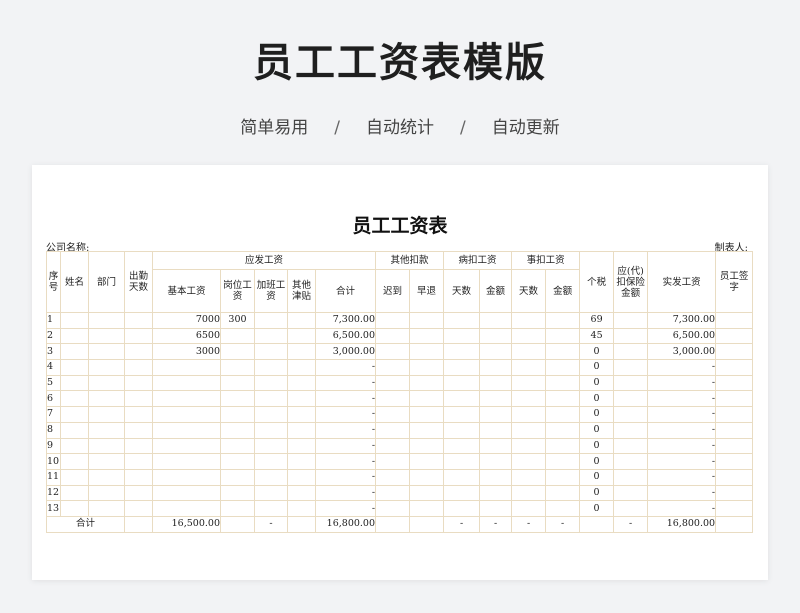 The height and width of the screenshot is (613, 800). I want to click on cell-seq: 9, so click(53, 446).